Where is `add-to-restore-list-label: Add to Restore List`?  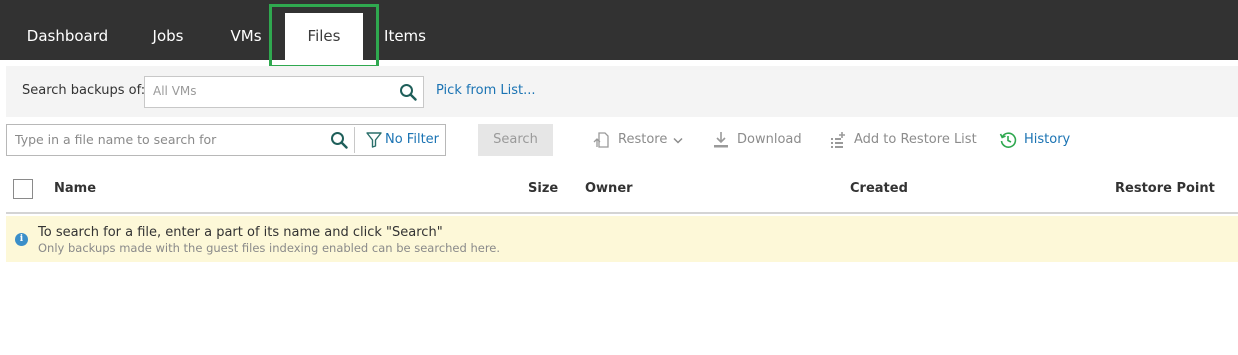 add-to-restore-list-label: Add to Restore List is located at coordinates (915, 139).